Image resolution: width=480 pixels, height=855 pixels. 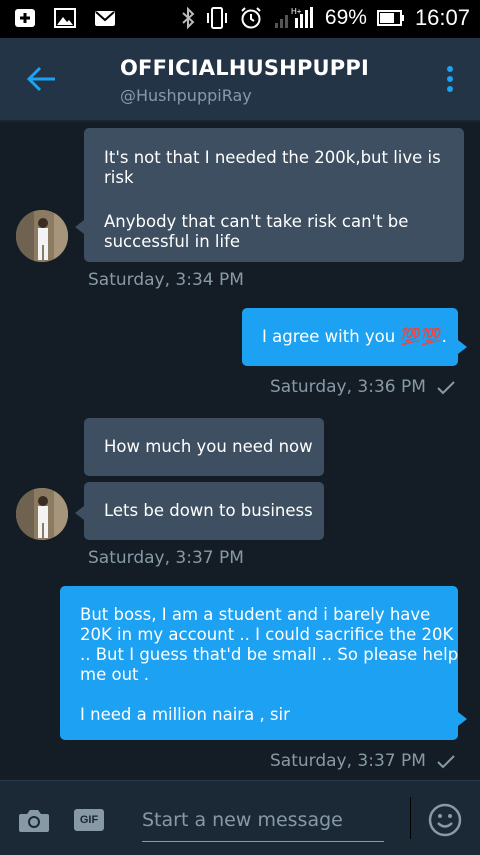 What do you see at coordinates (166, 280) in the screenshot?
I see `message-timestamp: Saturday, 3:34 PM` at bounding box center [166, 280].